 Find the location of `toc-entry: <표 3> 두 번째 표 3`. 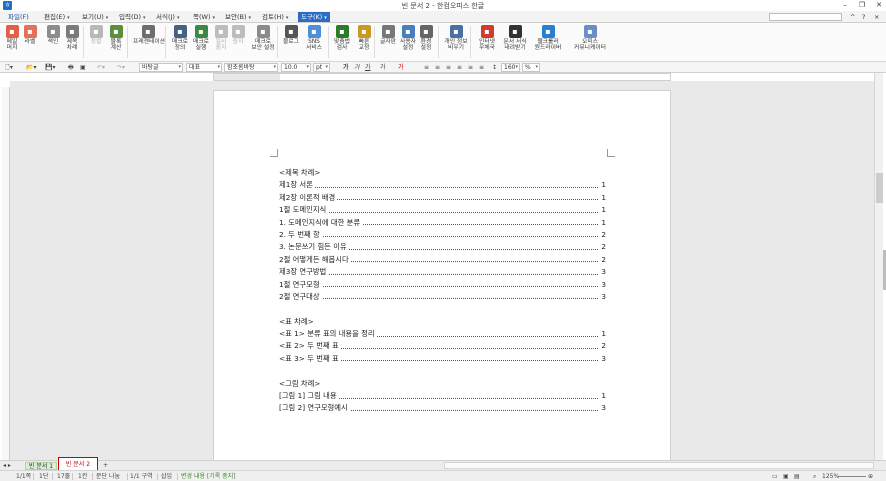

toc-entry: <표 3> 두 번째 표 3 is located at coordinates (442, 359).